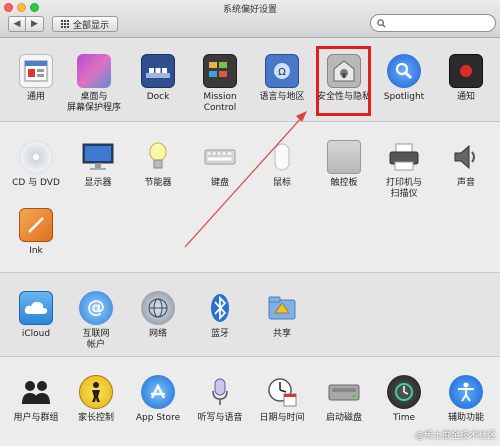 This screenshot has width=500, height=446. I want to click on pane-trackpad: 触控板, so click(344, 164).